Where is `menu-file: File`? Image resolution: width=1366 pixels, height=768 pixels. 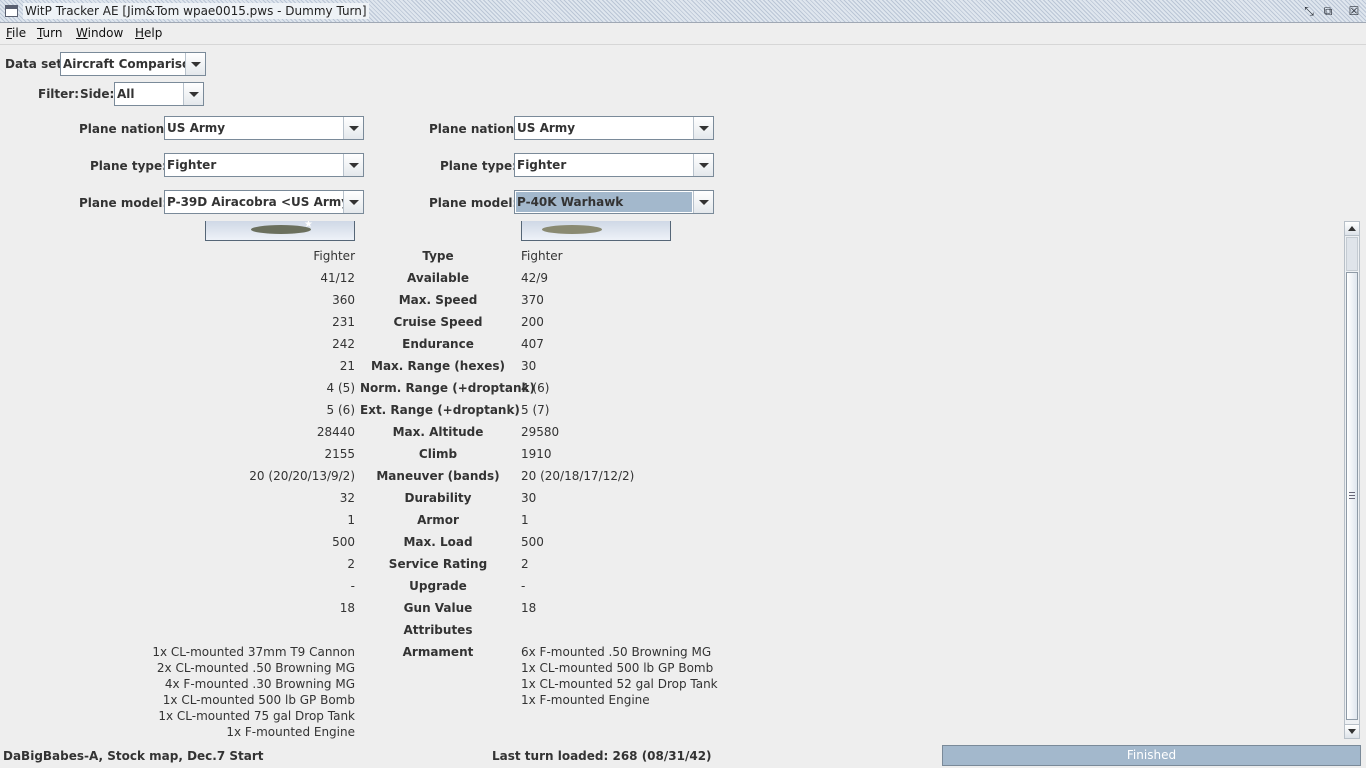
menu-file: File is located at coordinates (16, 33).